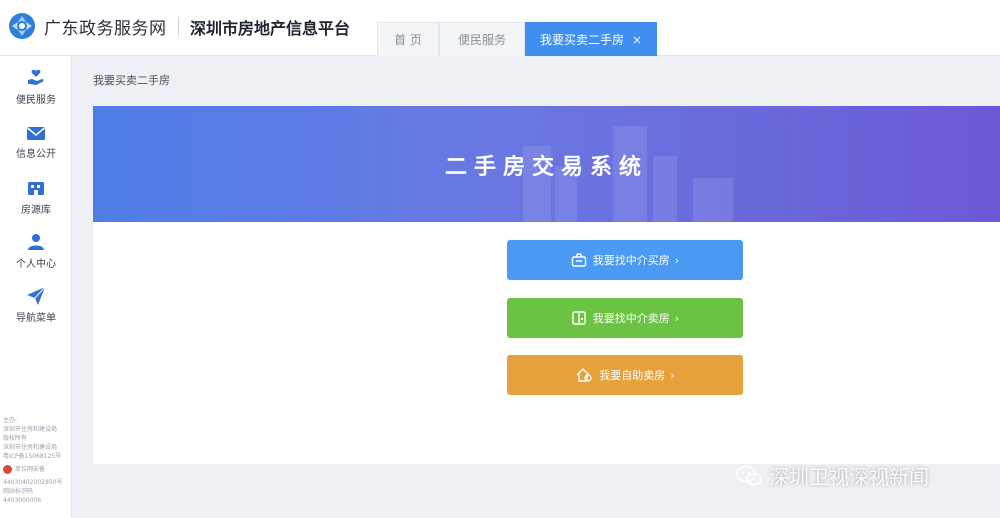 This screenshot has width=1000, height=518. I want to click on sidebar-item-convenience: 便民服务, so click(36, 87).